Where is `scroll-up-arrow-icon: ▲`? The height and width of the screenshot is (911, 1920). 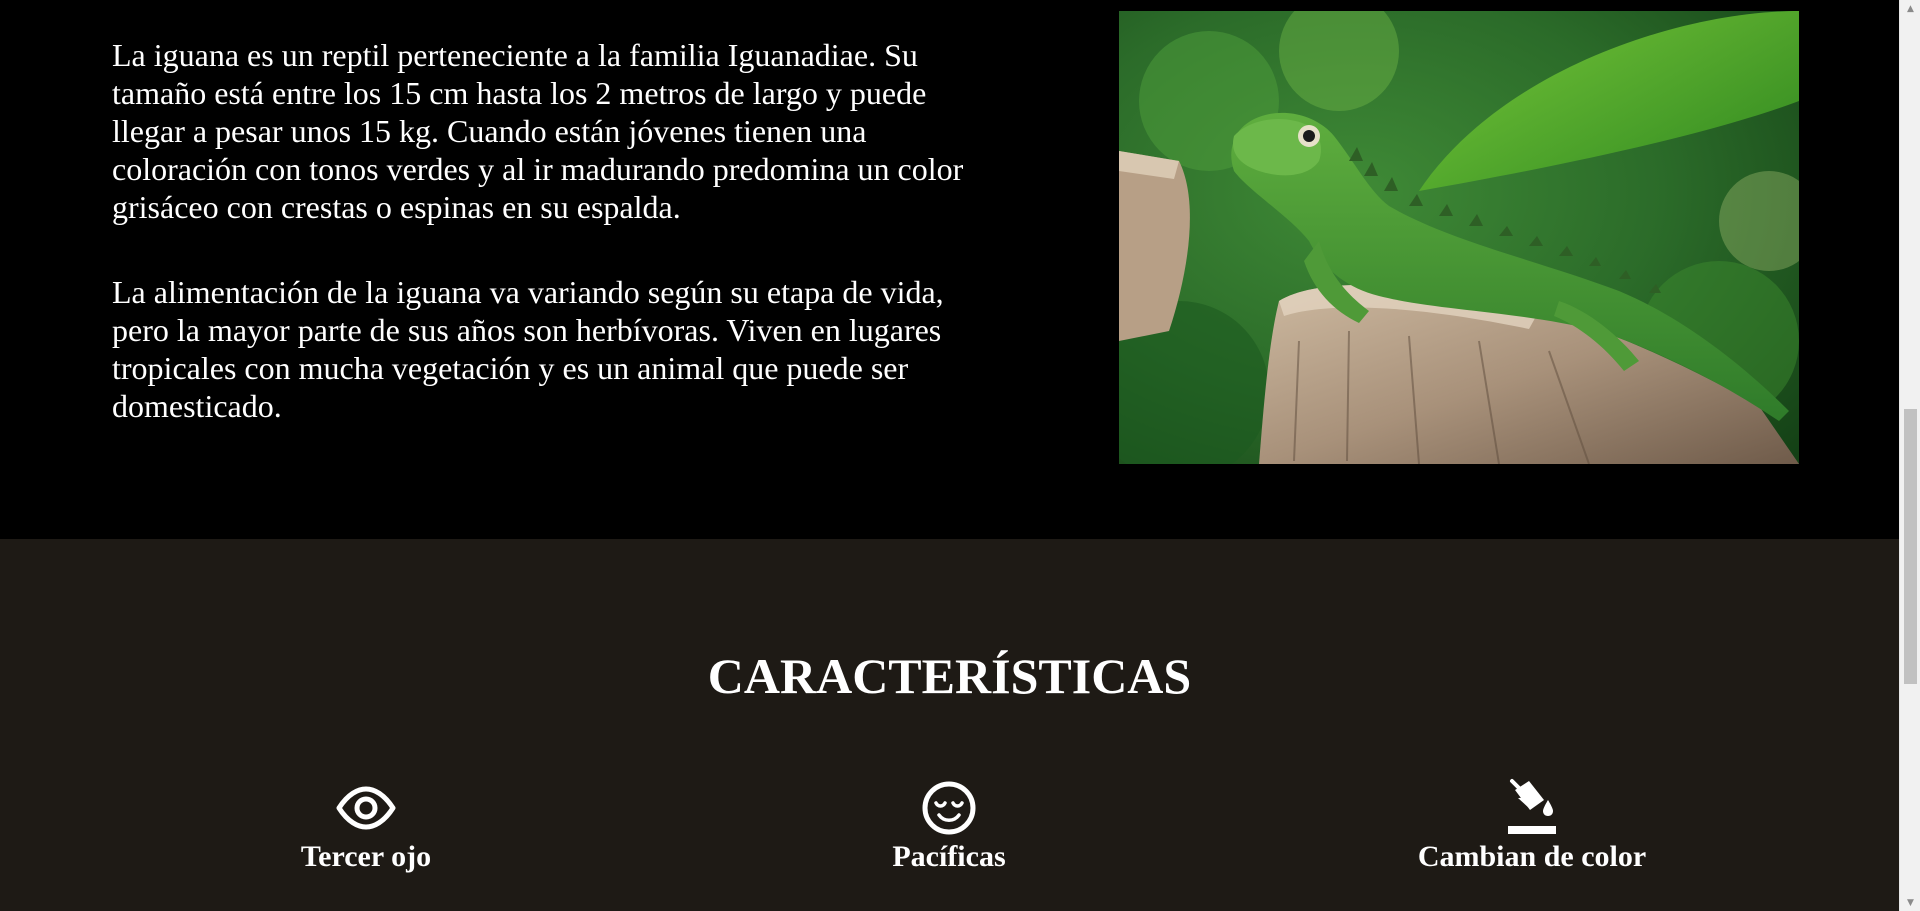
scroll-up-arrow-icon: ▲ is located at coordinates (1910, 8).